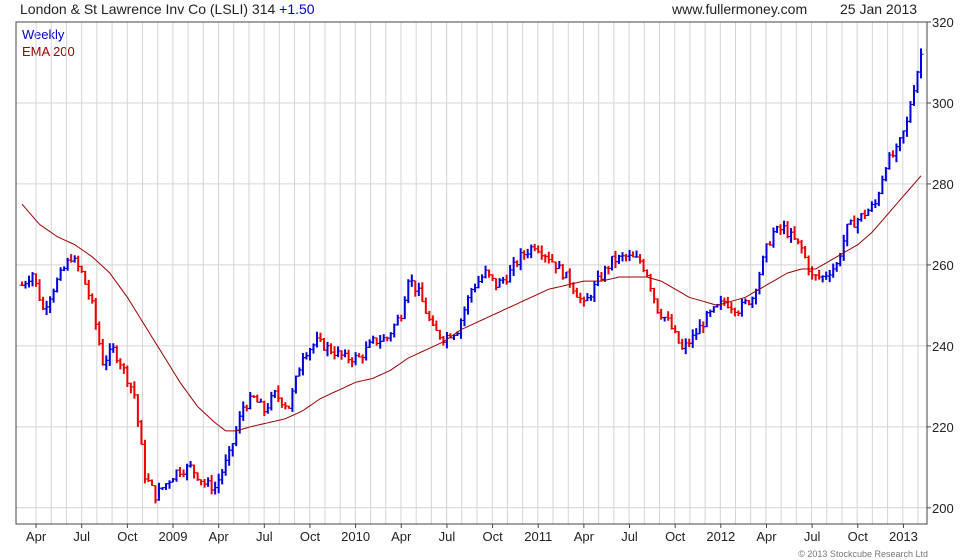 The height and width of the screenshot is (560, 980). I want to click on y-tick-label: 300, so click(943, 103).